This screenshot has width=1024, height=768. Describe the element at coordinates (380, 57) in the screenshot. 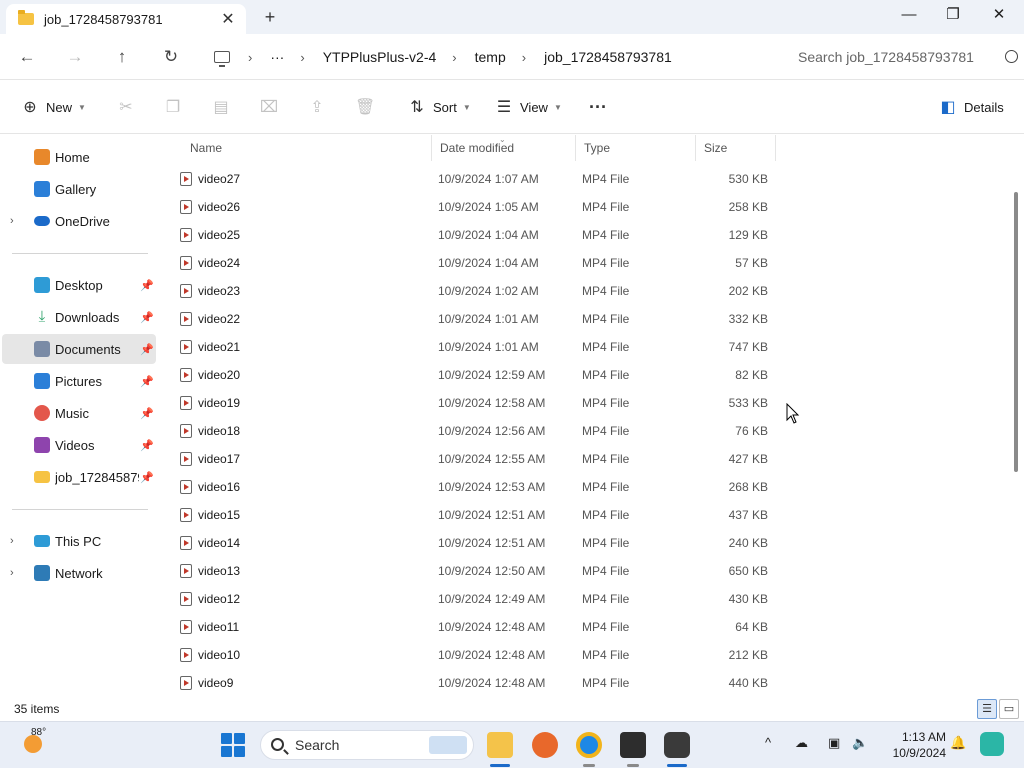

I see `breadcrumb-ytpplusplus: YTPPlusPlus-v2-4` at that location.